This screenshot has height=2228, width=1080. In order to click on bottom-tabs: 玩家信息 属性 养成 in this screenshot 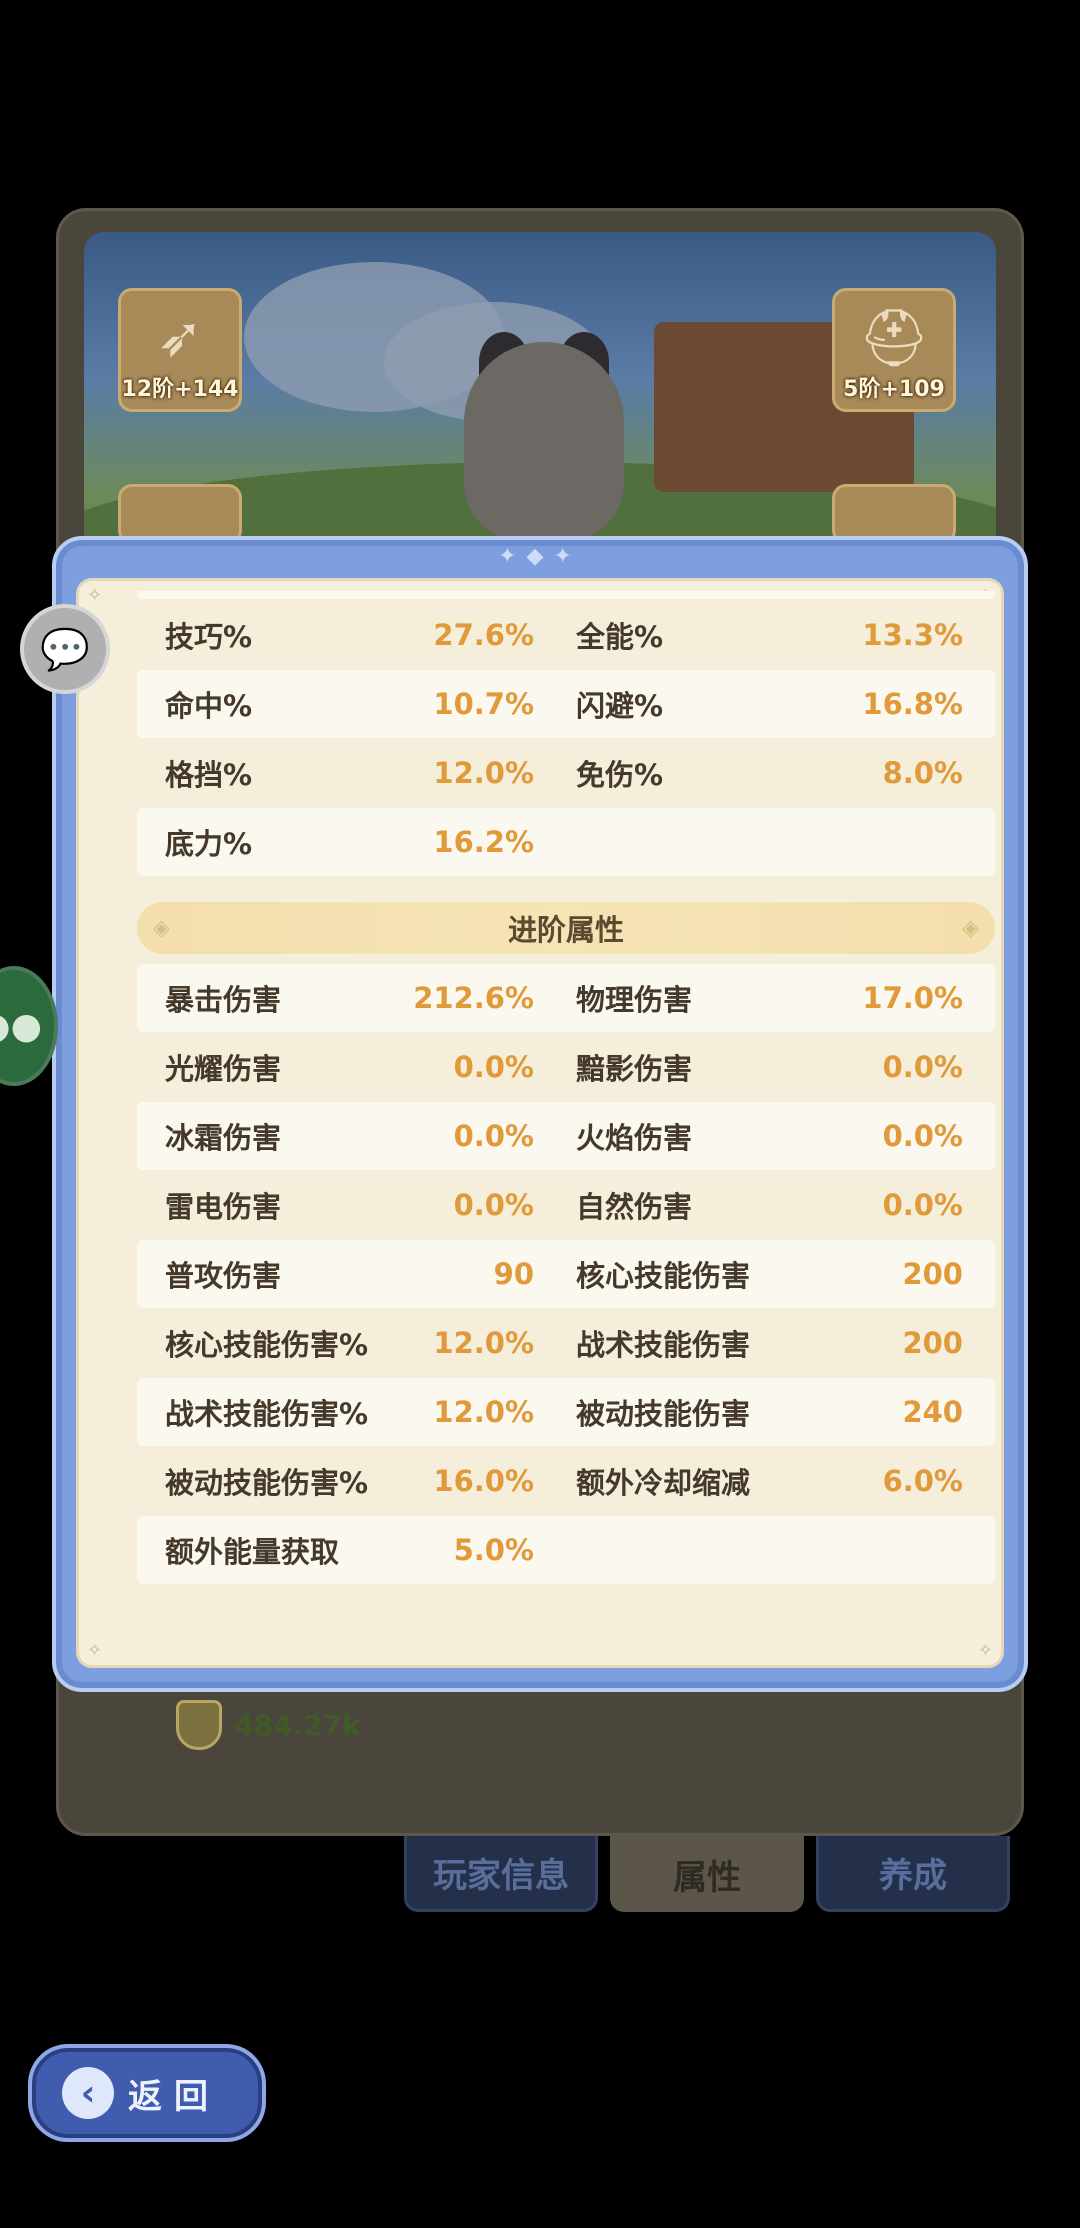, I will do `click(707, 1874)`.